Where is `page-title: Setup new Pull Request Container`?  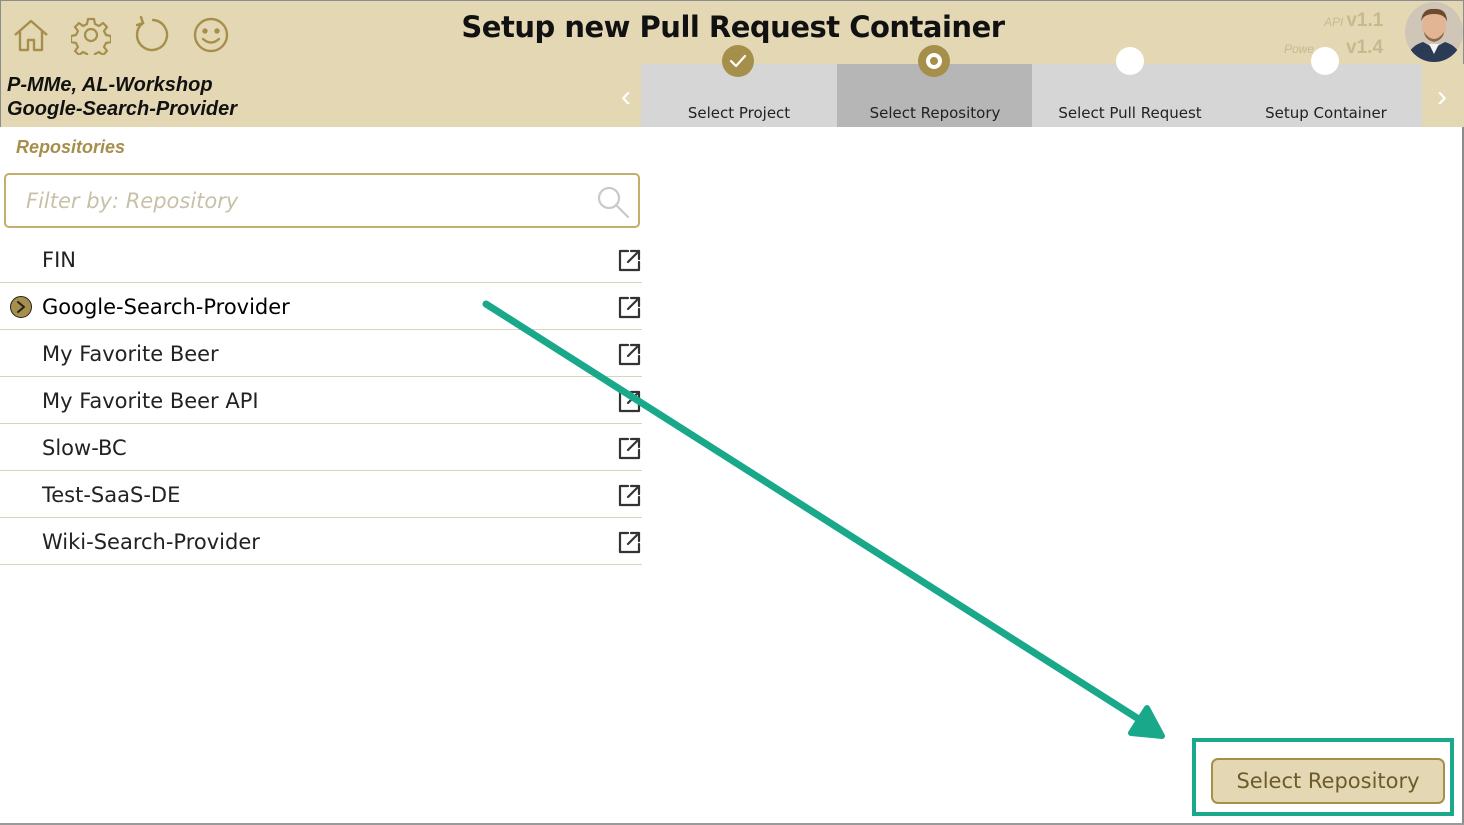
page-title: Setup new Pull Request Container is located at coordinates (733, 27).